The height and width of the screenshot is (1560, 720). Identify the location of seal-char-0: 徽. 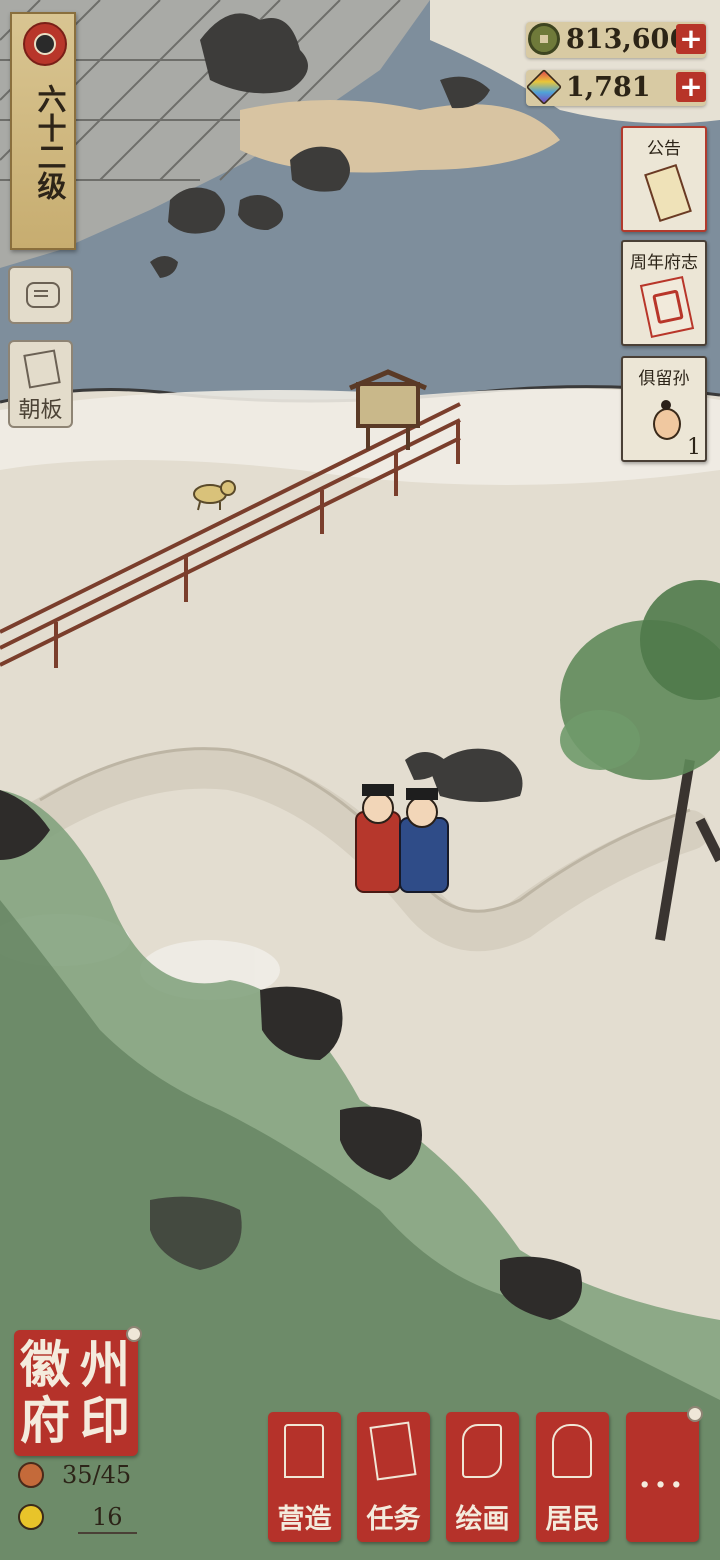
(45, 1364).